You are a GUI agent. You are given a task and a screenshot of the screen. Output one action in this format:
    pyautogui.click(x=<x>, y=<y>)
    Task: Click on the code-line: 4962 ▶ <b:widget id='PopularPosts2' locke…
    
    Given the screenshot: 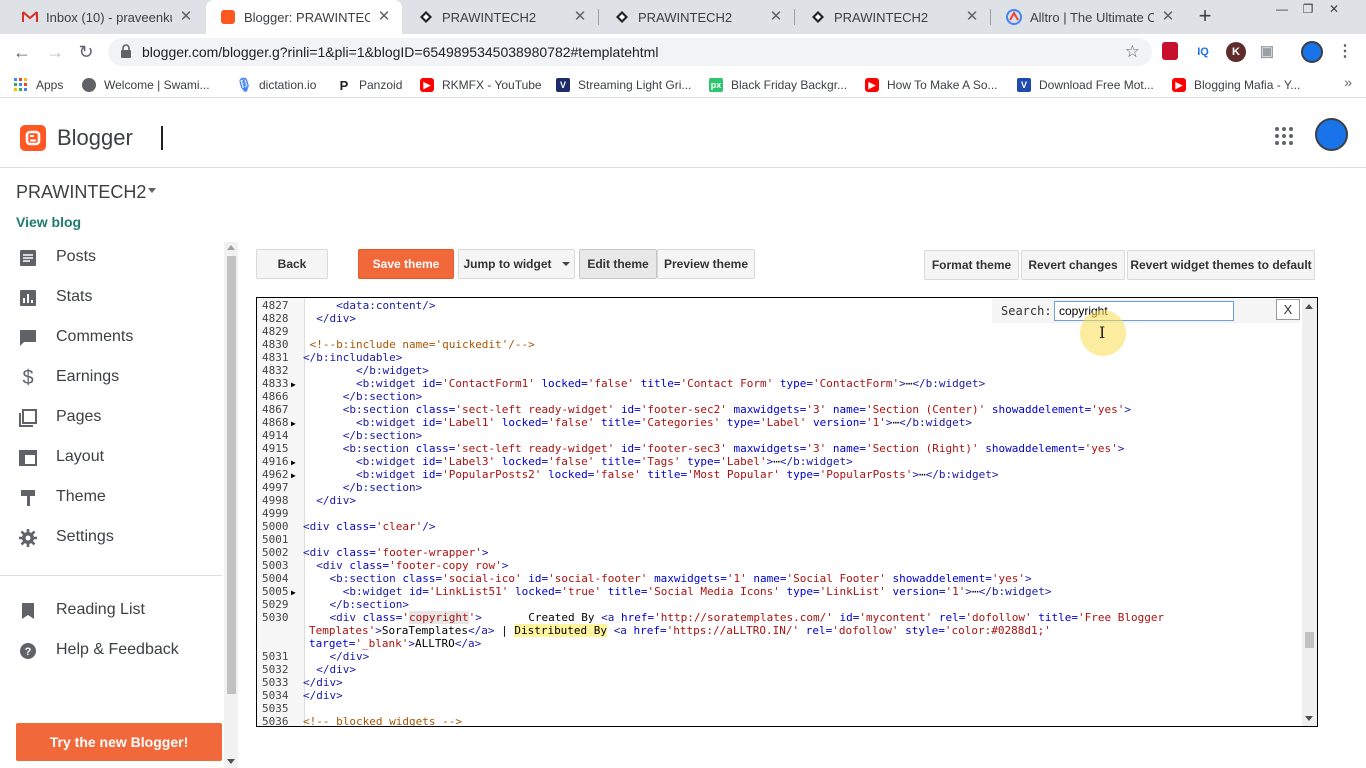 What is the action you would take?
    pyautogui.click(x=777, y=474)
    